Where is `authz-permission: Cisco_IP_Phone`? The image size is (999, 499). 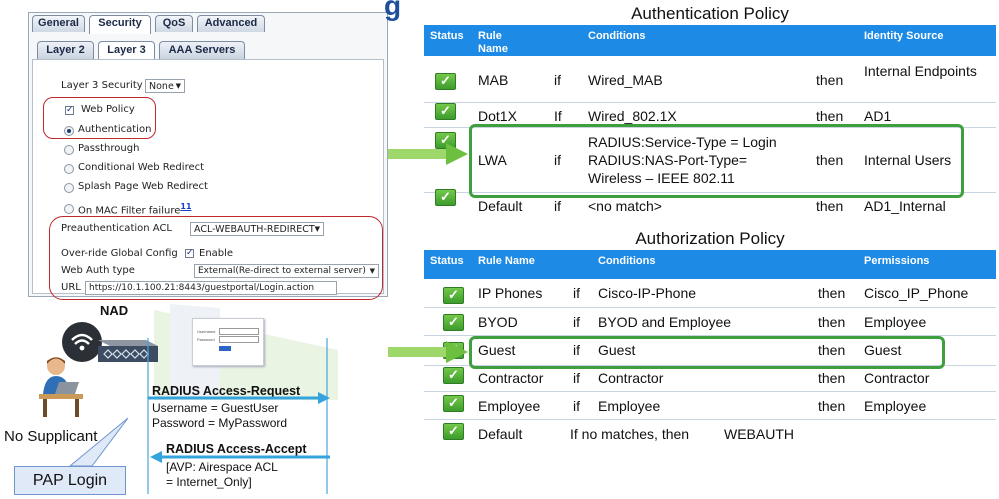
authz-permission: Cisco_IP_Phone is located at coordinates (916, 293).